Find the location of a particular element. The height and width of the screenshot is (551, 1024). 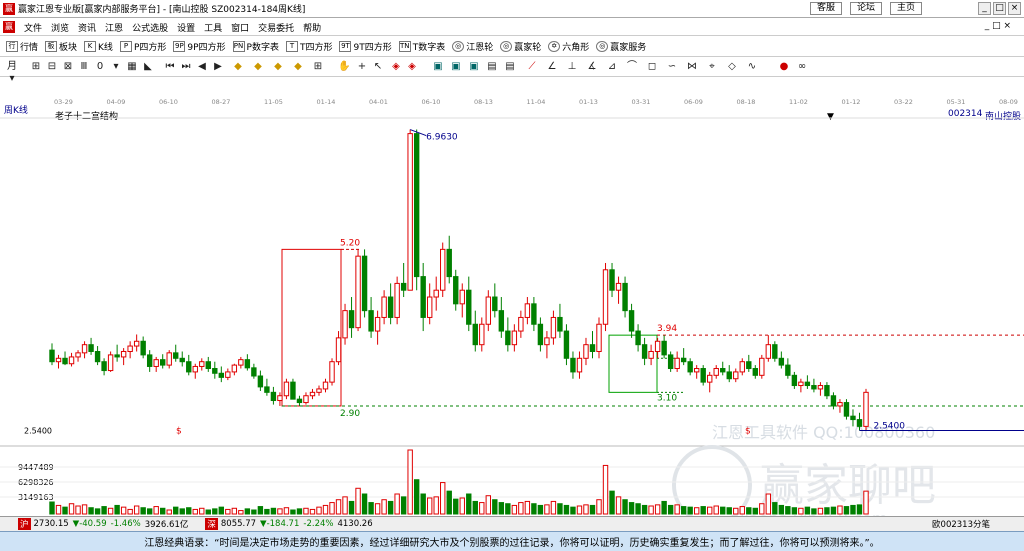

high-price-label: 6.9630 is located at coordinates (442, 138).